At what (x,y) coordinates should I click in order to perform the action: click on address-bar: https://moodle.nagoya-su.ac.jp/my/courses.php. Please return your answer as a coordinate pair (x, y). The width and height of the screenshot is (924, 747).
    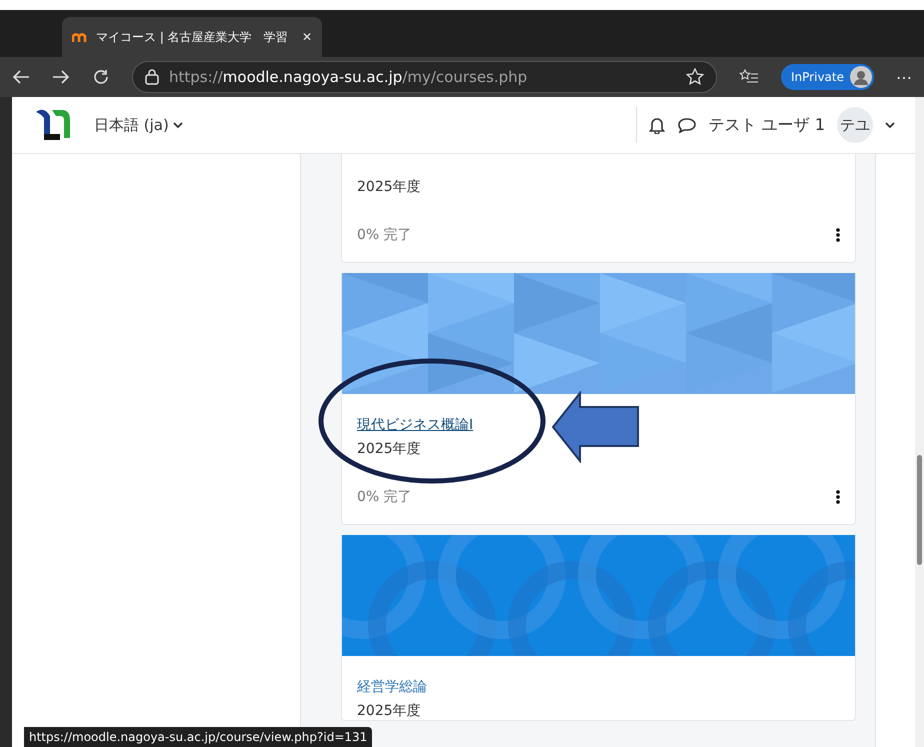
    Looking at the image, I should click on (425, 77).